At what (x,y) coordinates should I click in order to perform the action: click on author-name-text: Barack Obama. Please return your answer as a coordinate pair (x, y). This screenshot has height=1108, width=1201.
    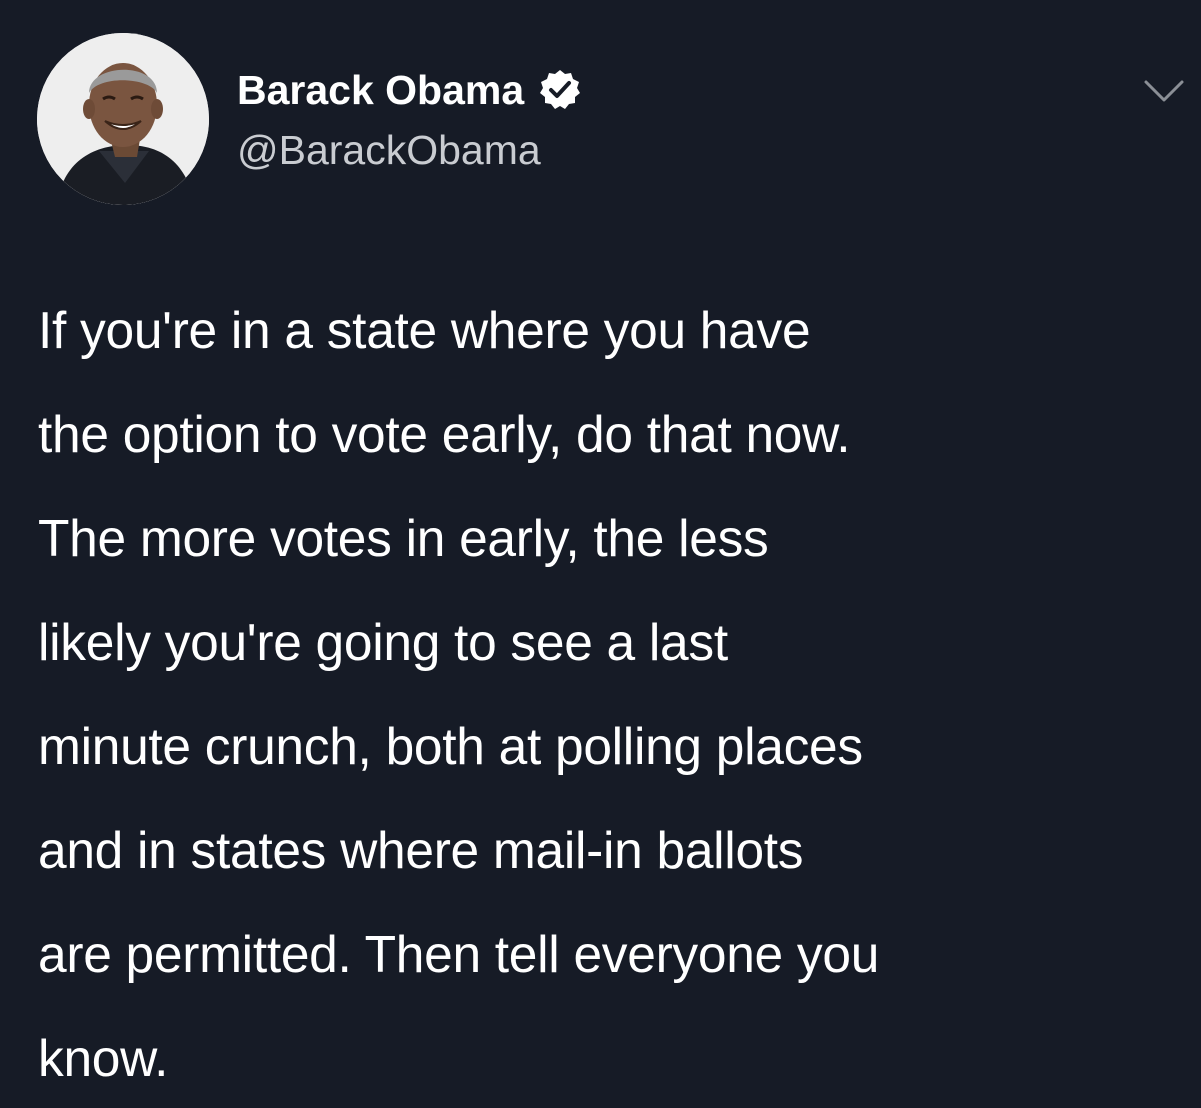
    Looking at the image, I should click on (381, 90).